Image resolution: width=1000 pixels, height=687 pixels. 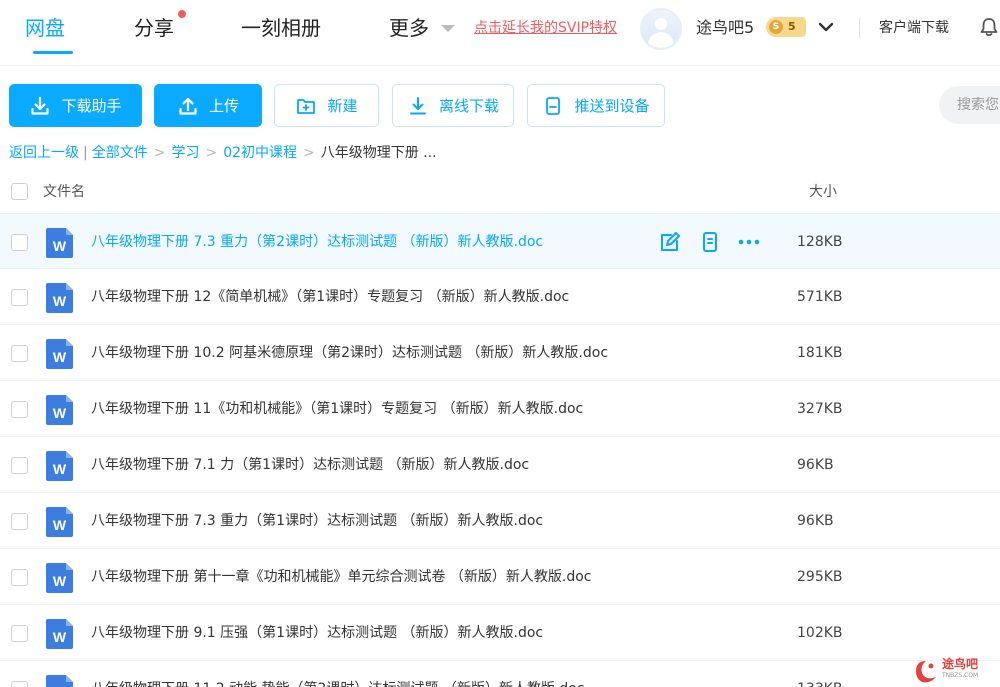 What do you see at coordinates (337, 409) in the screenshot?
I see `file-name: 八年级物理下册 11《功和机械能》（第1课时）专题复习 （新版）新人教版.doc` at bounding box center [337, 409].